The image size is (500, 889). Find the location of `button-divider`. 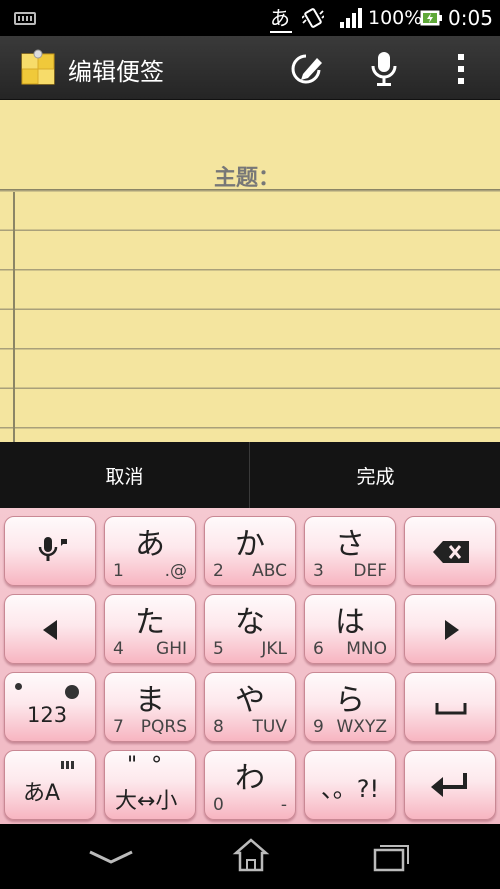

button-divider is located at coordinates (249, 475).